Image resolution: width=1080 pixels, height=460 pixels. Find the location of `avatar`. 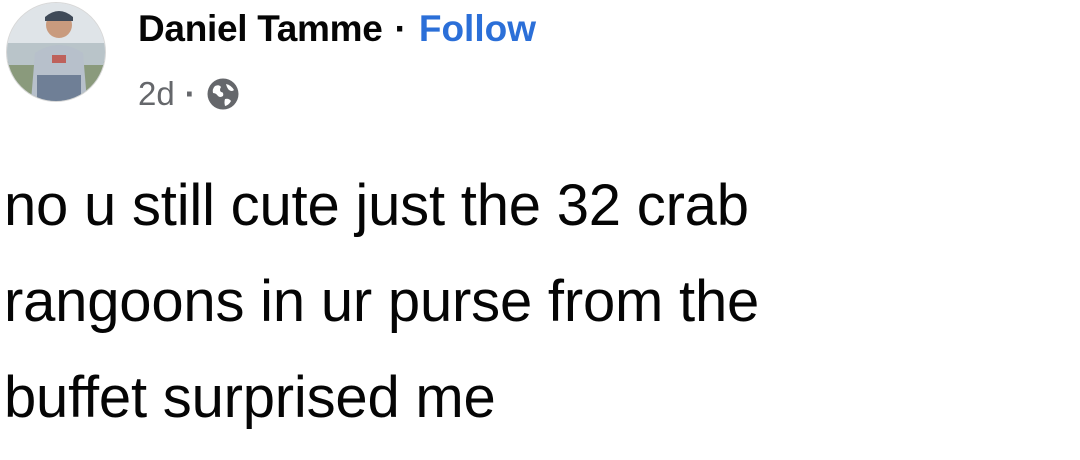

avatar is located at coordinates (56, 52).